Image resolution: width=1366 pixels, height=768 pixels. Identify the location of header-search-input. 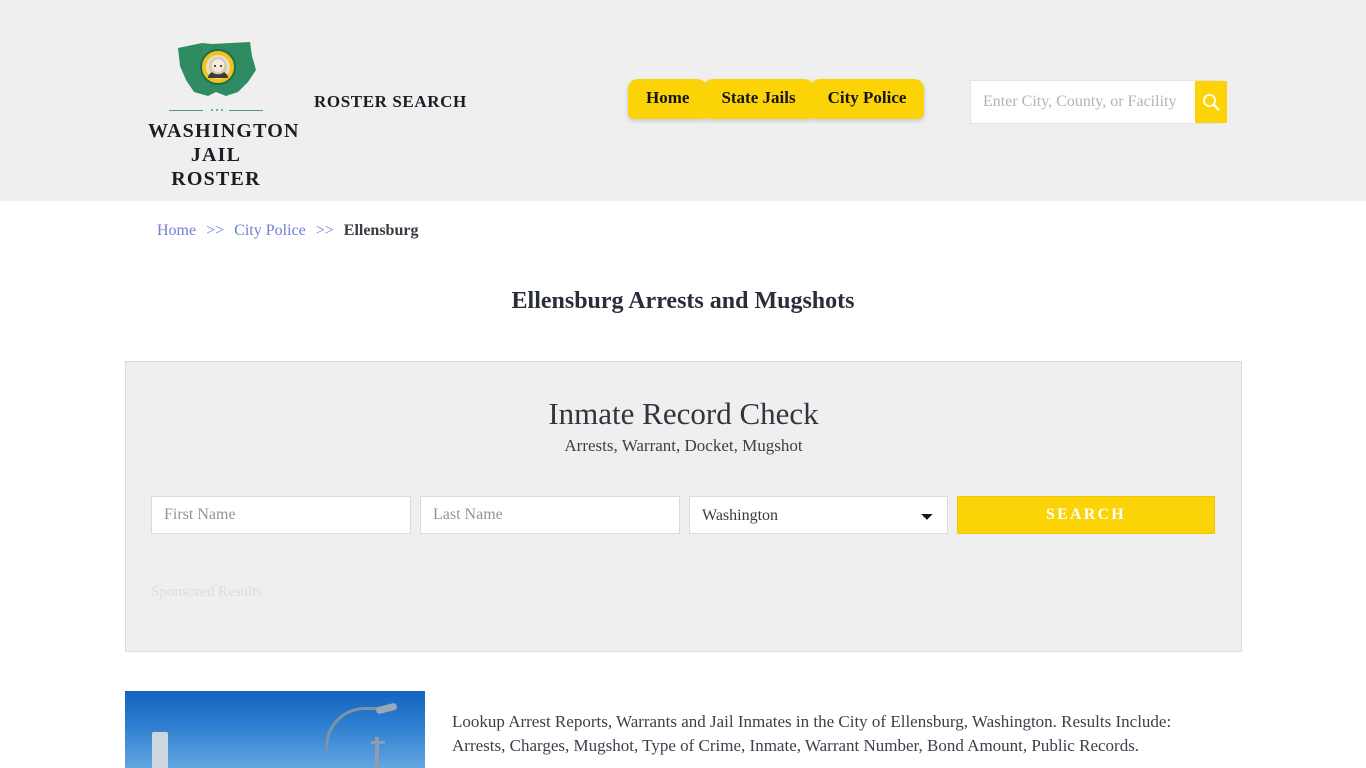
(1083, 102).